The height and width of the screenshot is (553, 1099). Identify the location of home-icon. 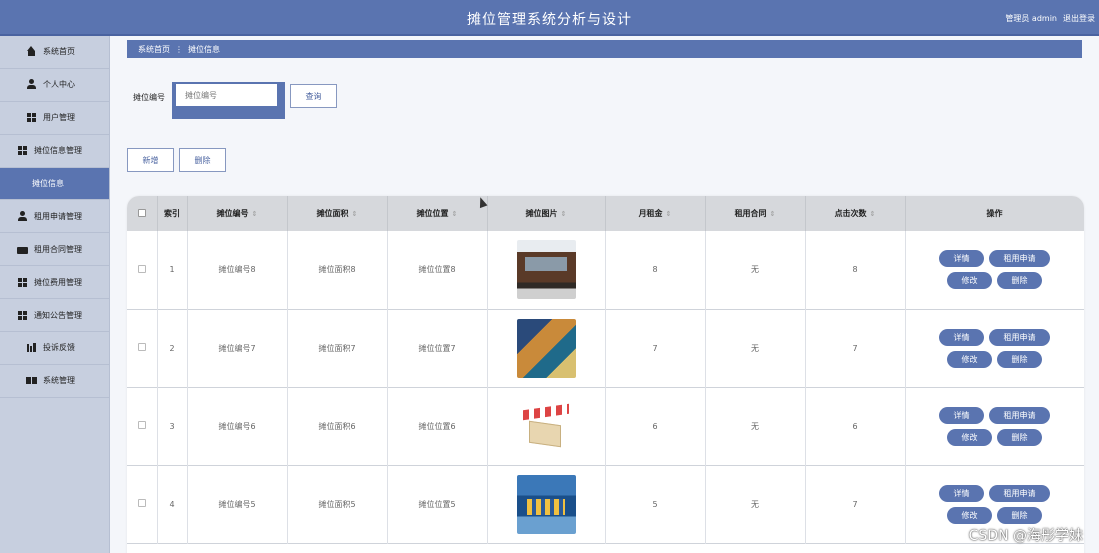
(31, 51).